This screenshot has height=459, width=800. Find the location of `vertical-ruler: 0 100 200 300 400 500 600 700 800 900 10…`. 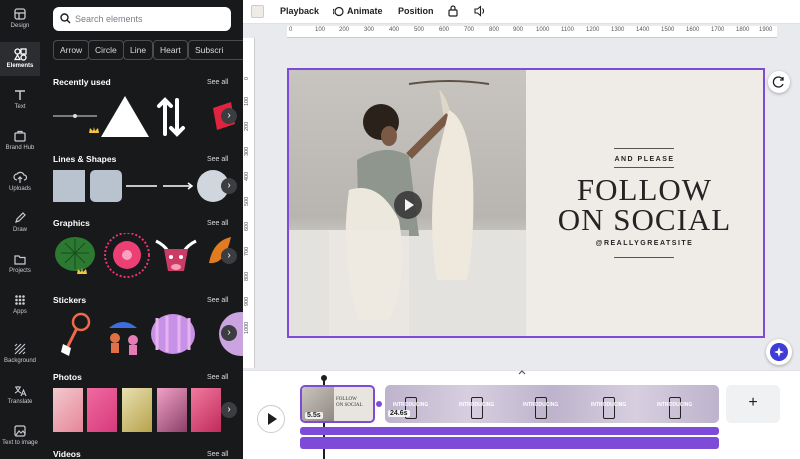

vertical-ruler: 0 100 200 300 400 500 600 700 800 900 10… is located at coordinates (249, 203).